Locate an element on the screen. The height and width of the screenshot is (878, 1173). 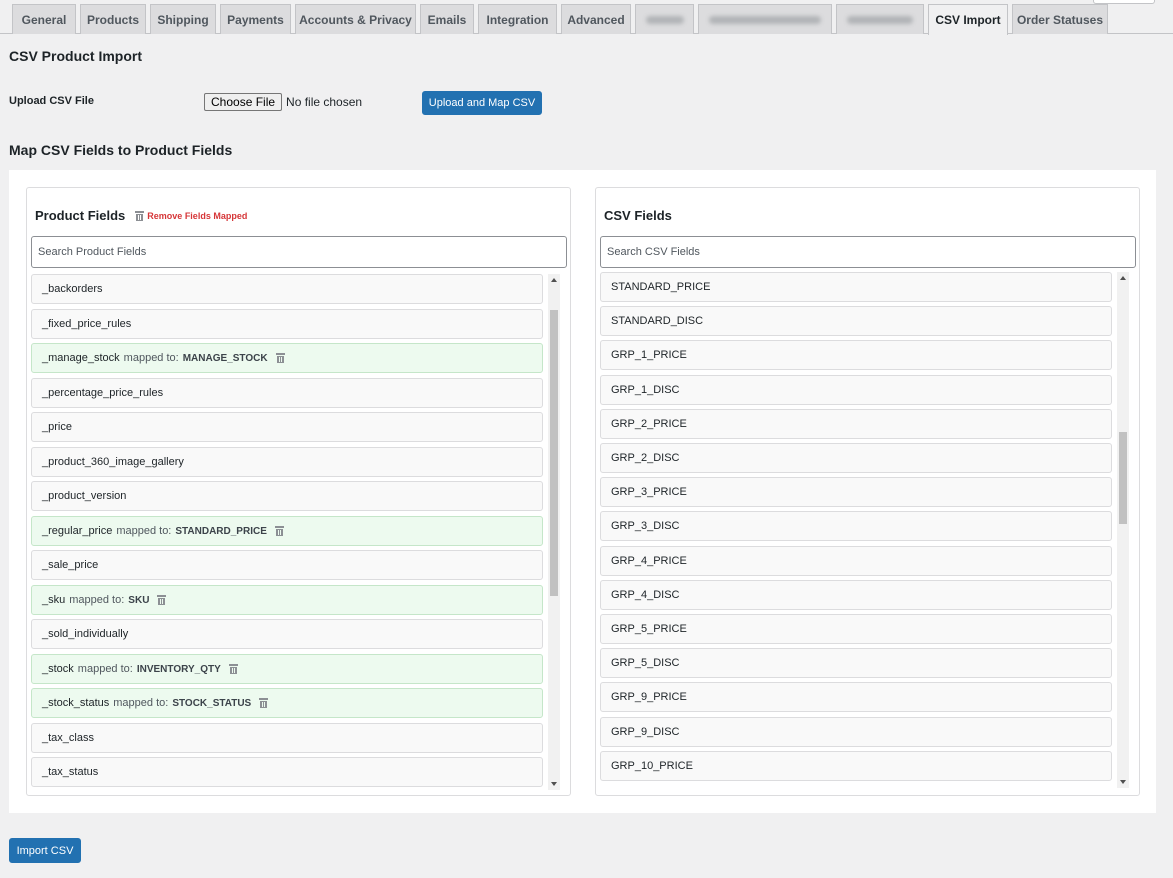
file-input: Choose File No file chosen is located at coordinates (283, 102).